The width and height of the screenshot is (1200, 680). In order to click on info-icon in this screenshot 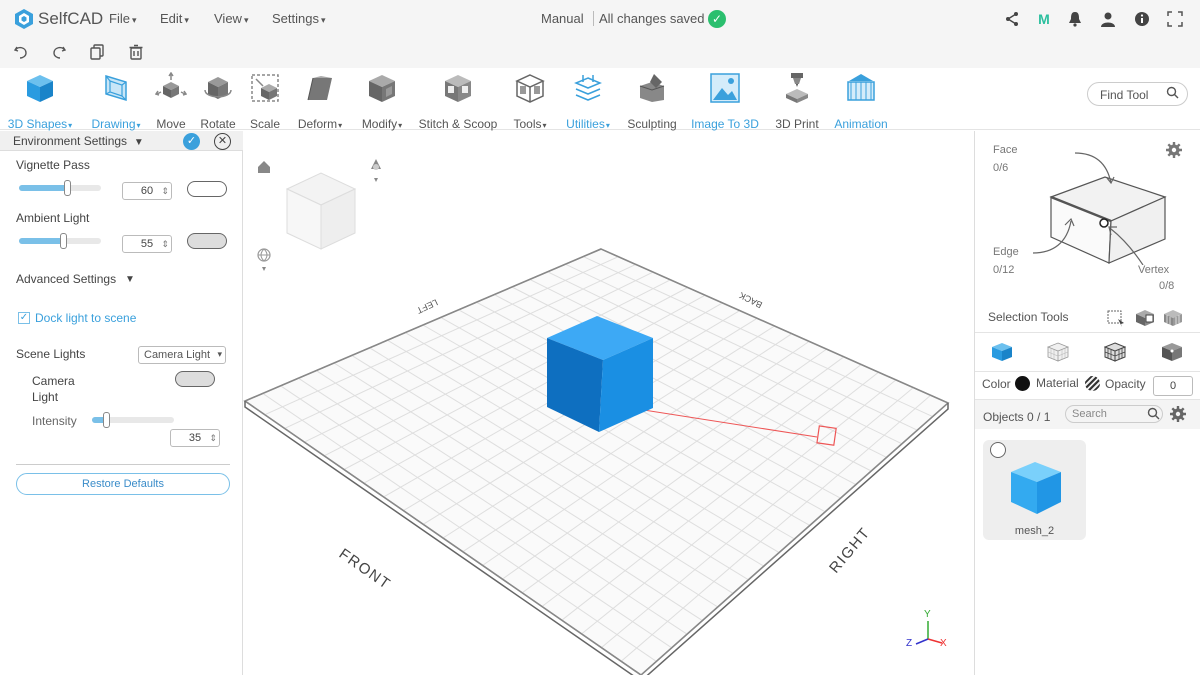, I will do `click(1142, 19)`.